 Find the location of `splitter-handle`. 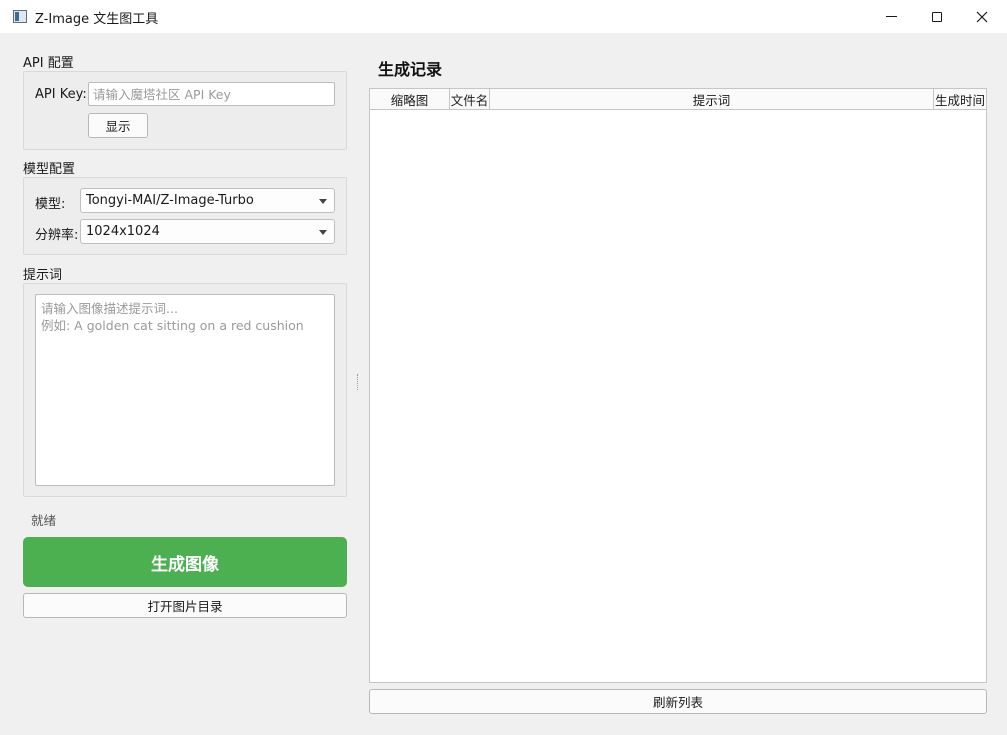

splitter-handle is located at coordinates (358, 382).